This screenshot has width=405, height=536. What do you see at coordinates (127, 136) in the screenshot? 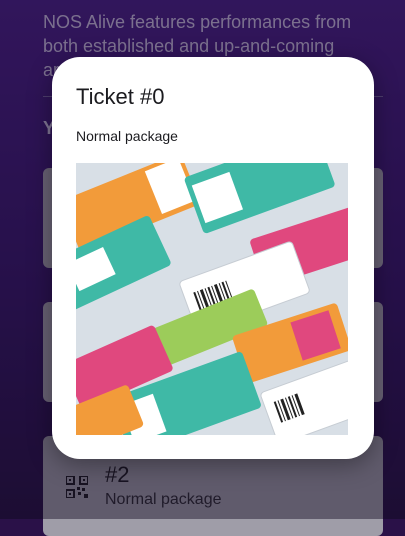
I see `dialog-subtitle: Normal package` at bounding box center [127, 136].